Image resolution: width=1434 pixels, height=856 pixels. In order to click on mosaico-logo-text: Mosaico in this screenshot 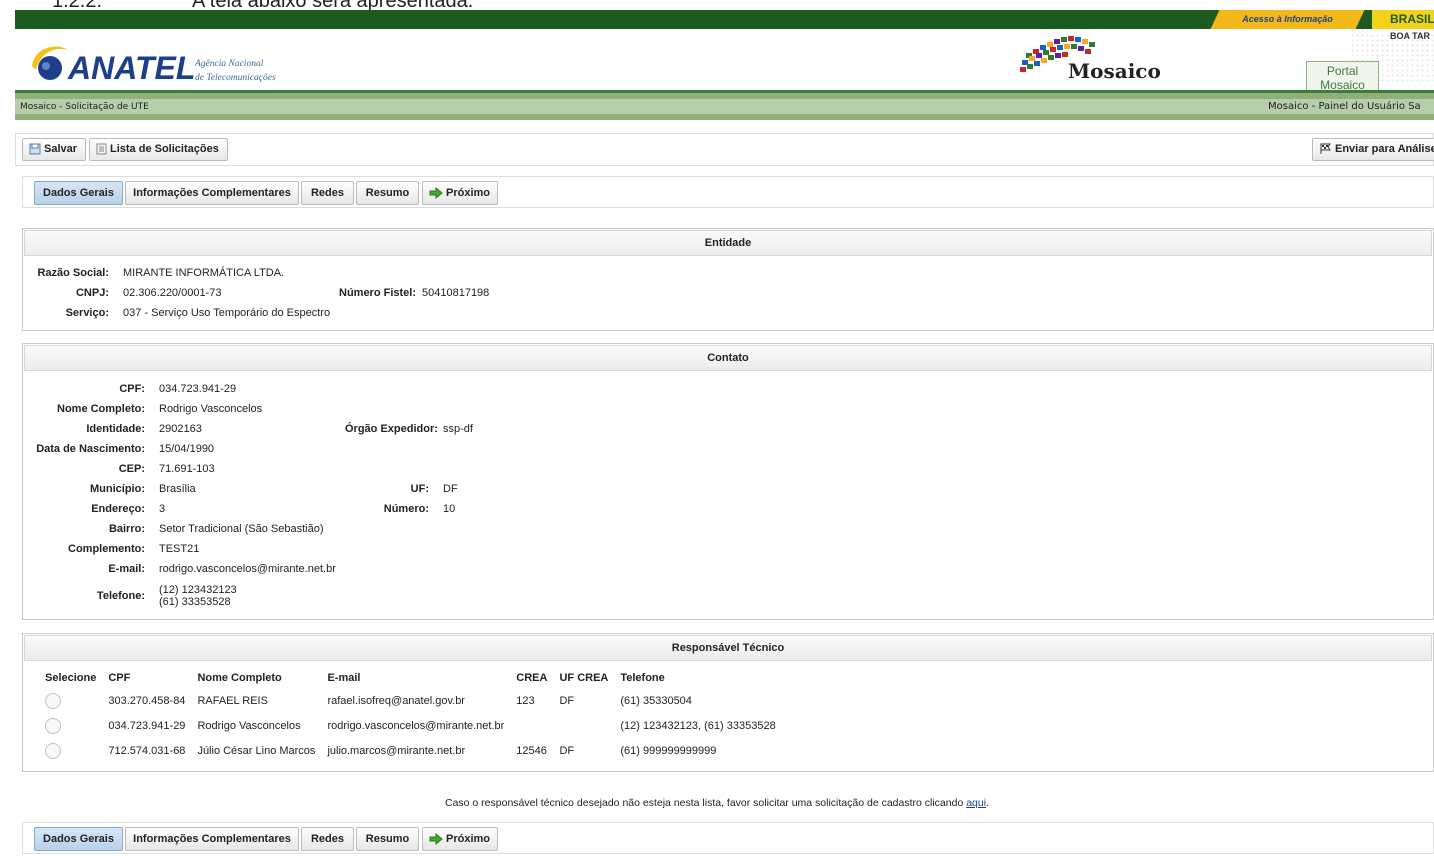, I will do `click(1114, 71)`.